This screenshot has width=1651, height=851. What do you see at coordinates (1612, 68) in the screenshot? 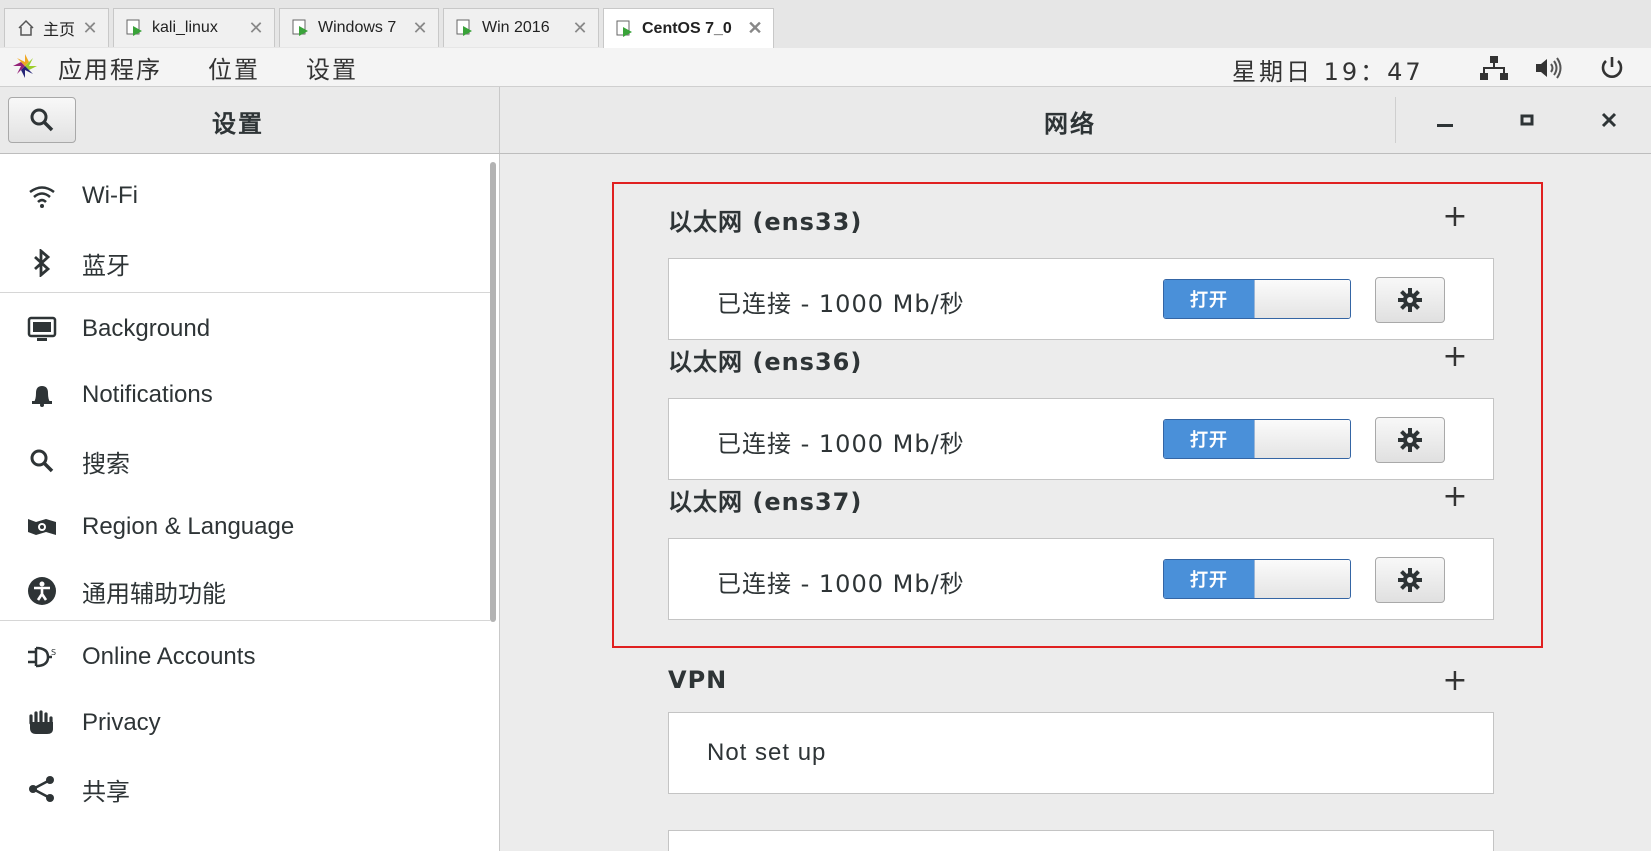
I see `power-icon` at bounding box center [1612, 68].